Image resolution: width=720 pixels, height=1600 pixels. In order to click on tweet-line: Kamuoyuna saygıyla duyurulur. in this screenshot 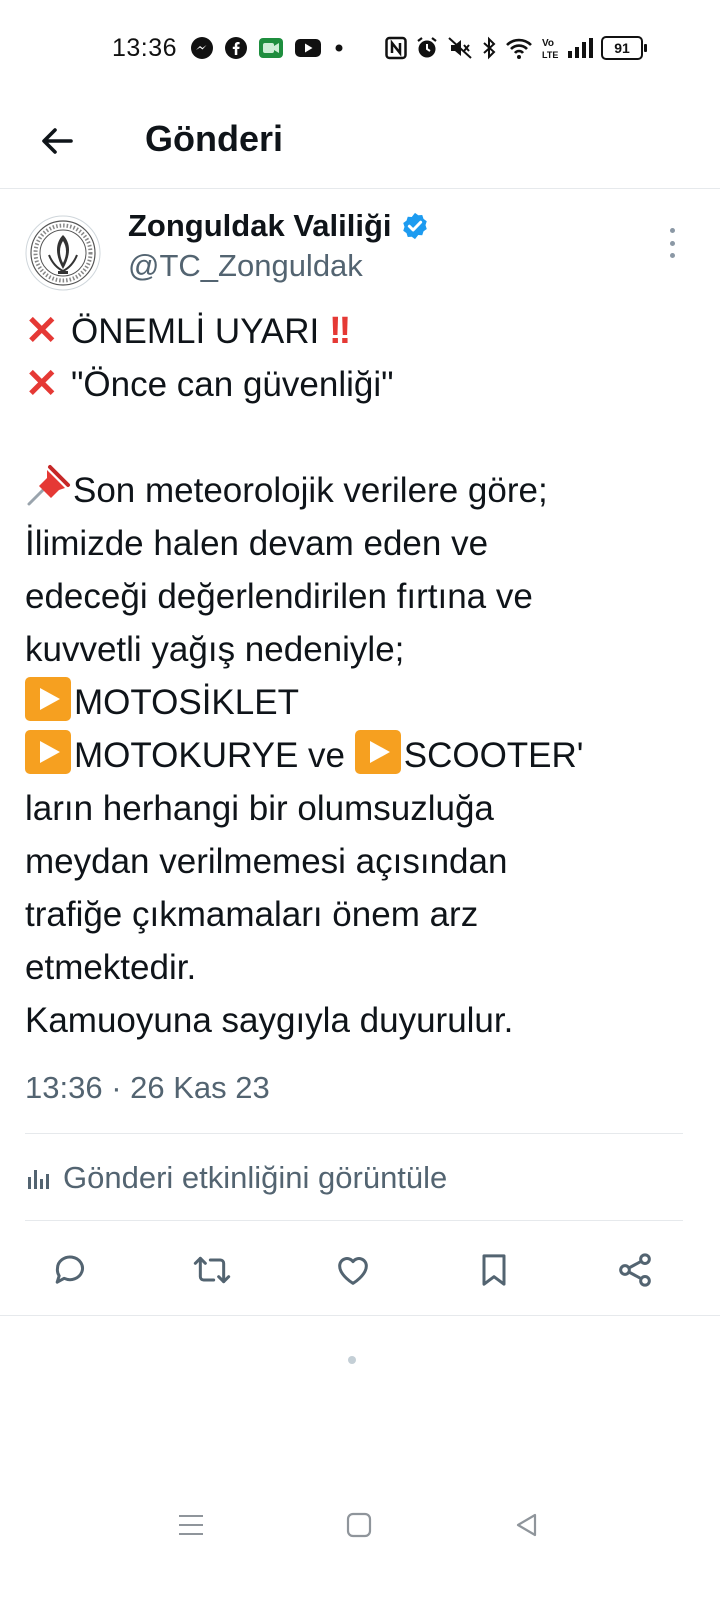, I will do `click(269, 1020)`.